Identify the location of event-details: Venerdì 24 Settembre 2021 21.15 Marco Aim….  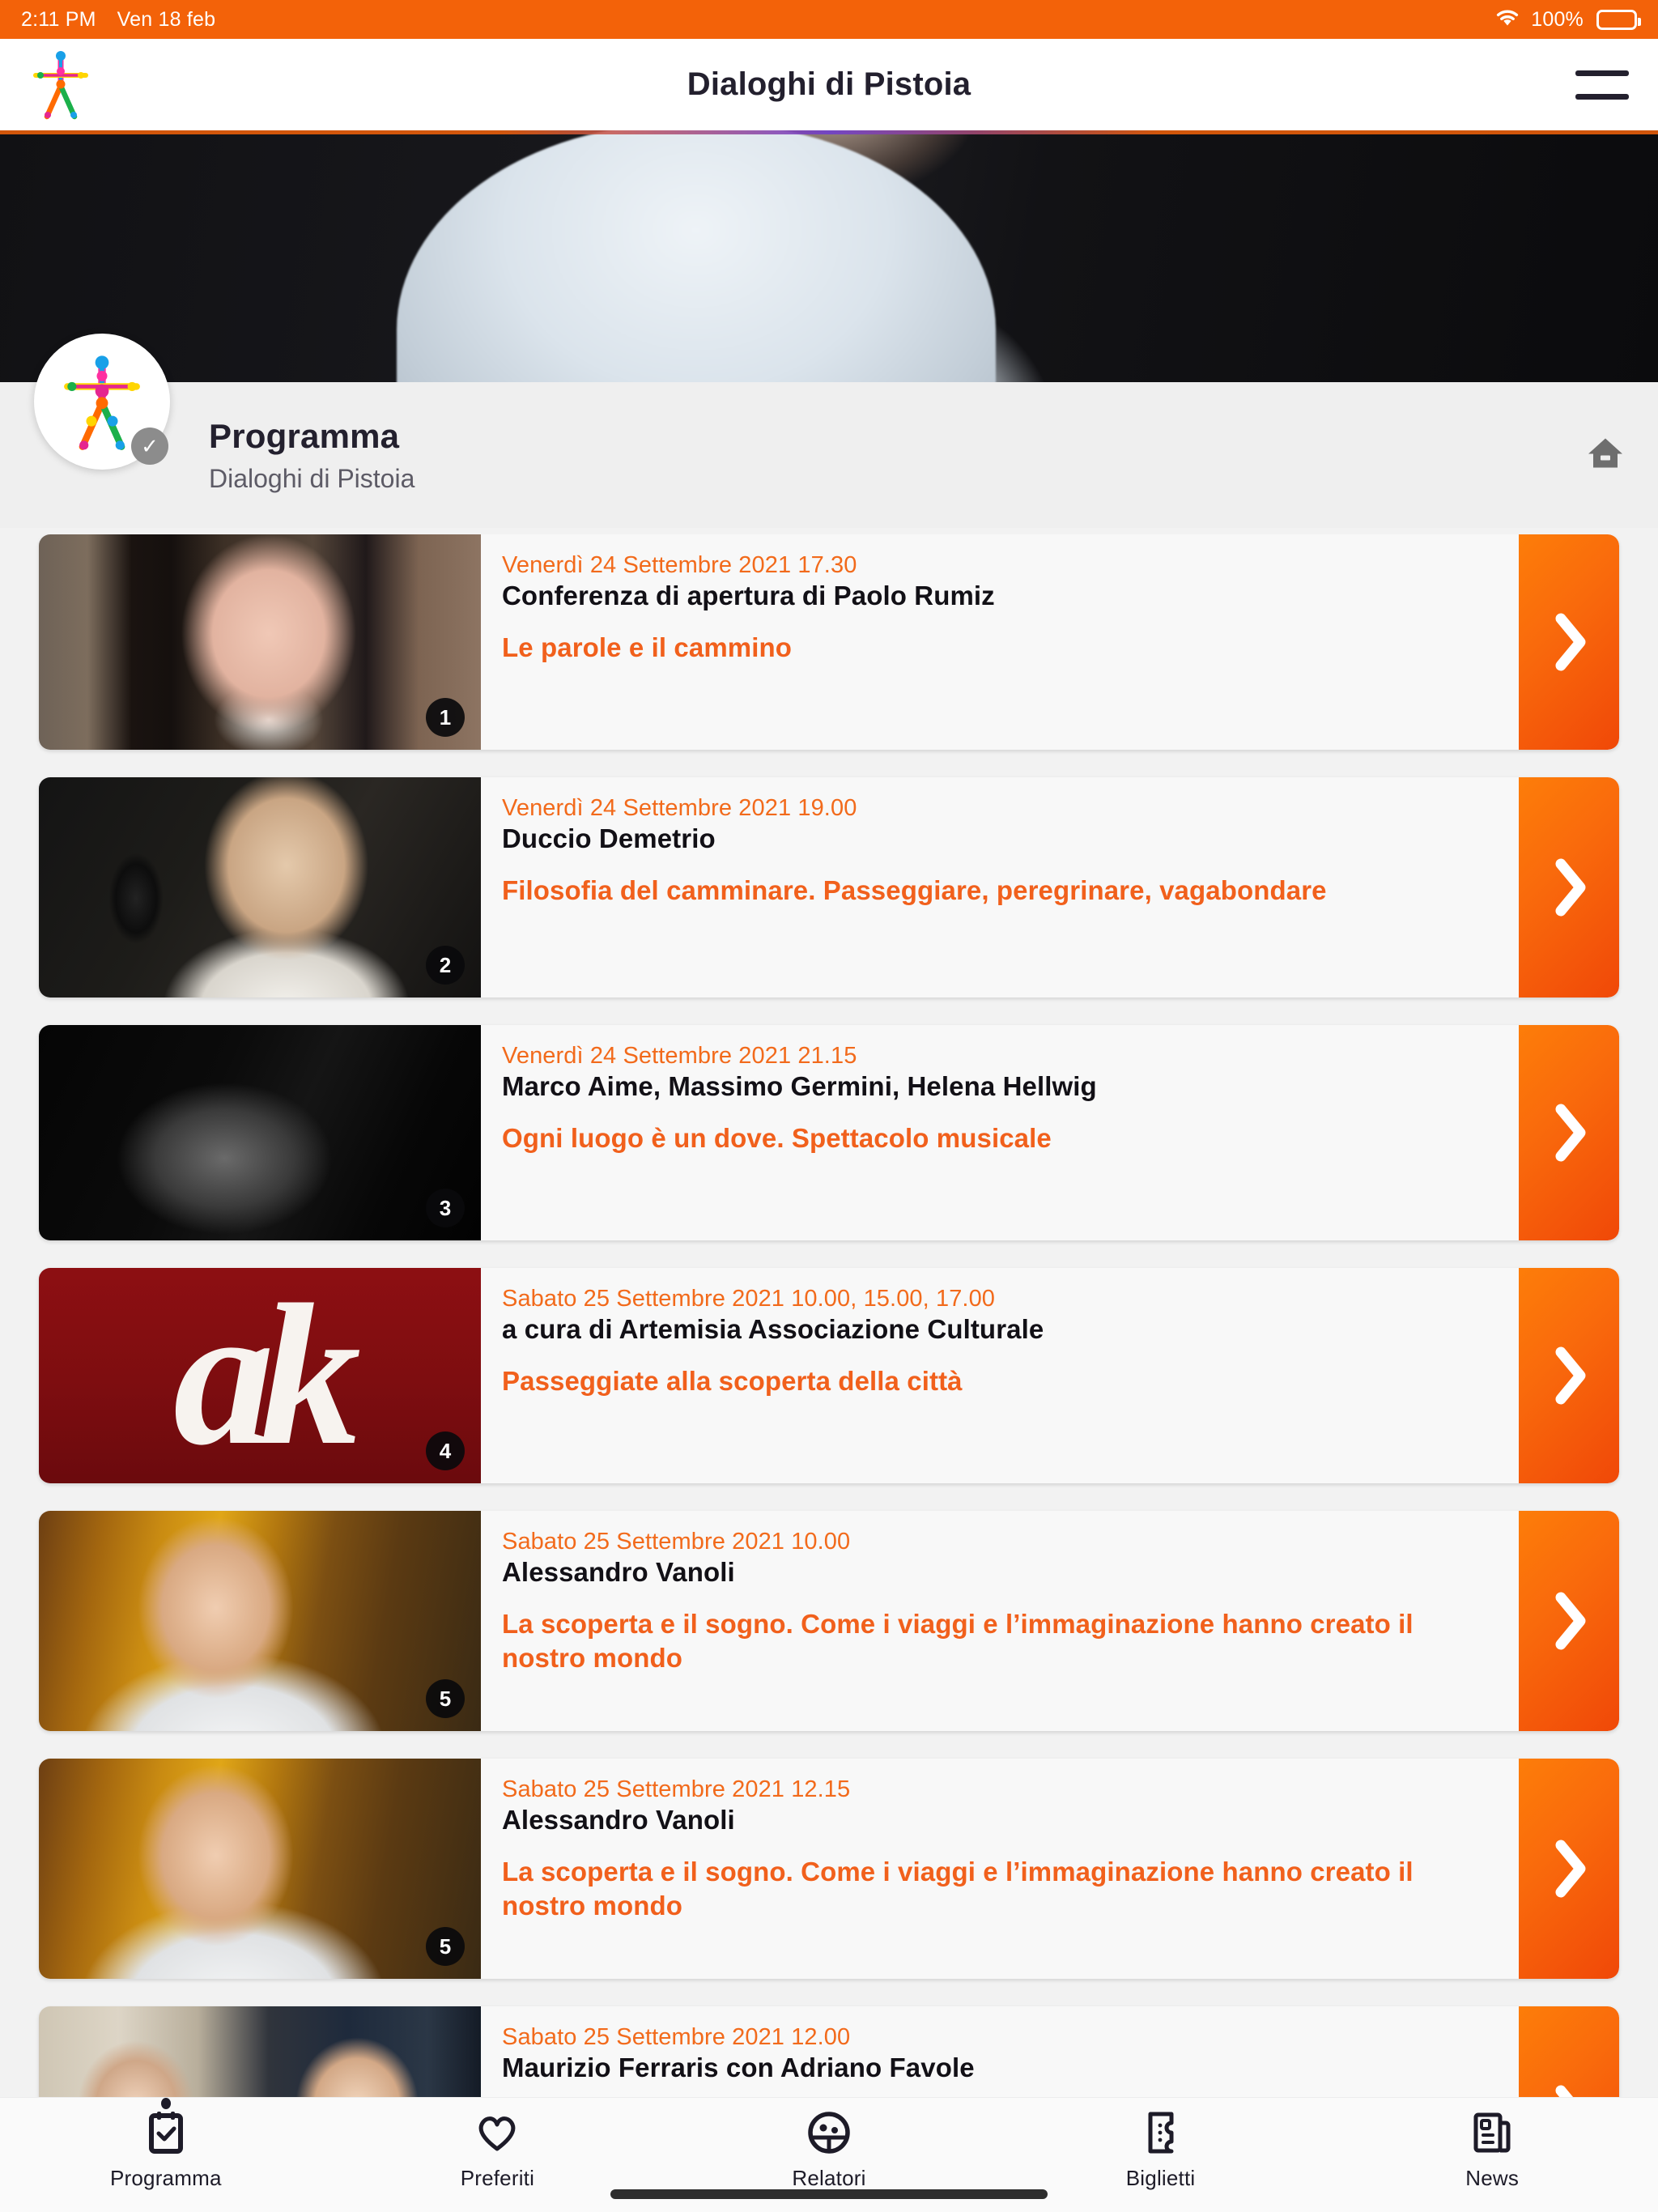
(1000, 1132).